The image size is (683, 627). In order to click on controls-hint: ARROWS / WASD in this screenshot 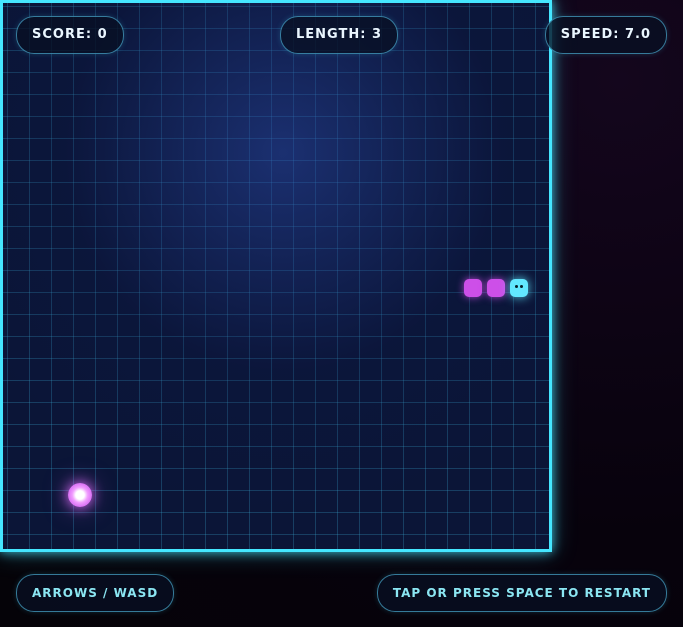, I will do `click(95, 593)`.